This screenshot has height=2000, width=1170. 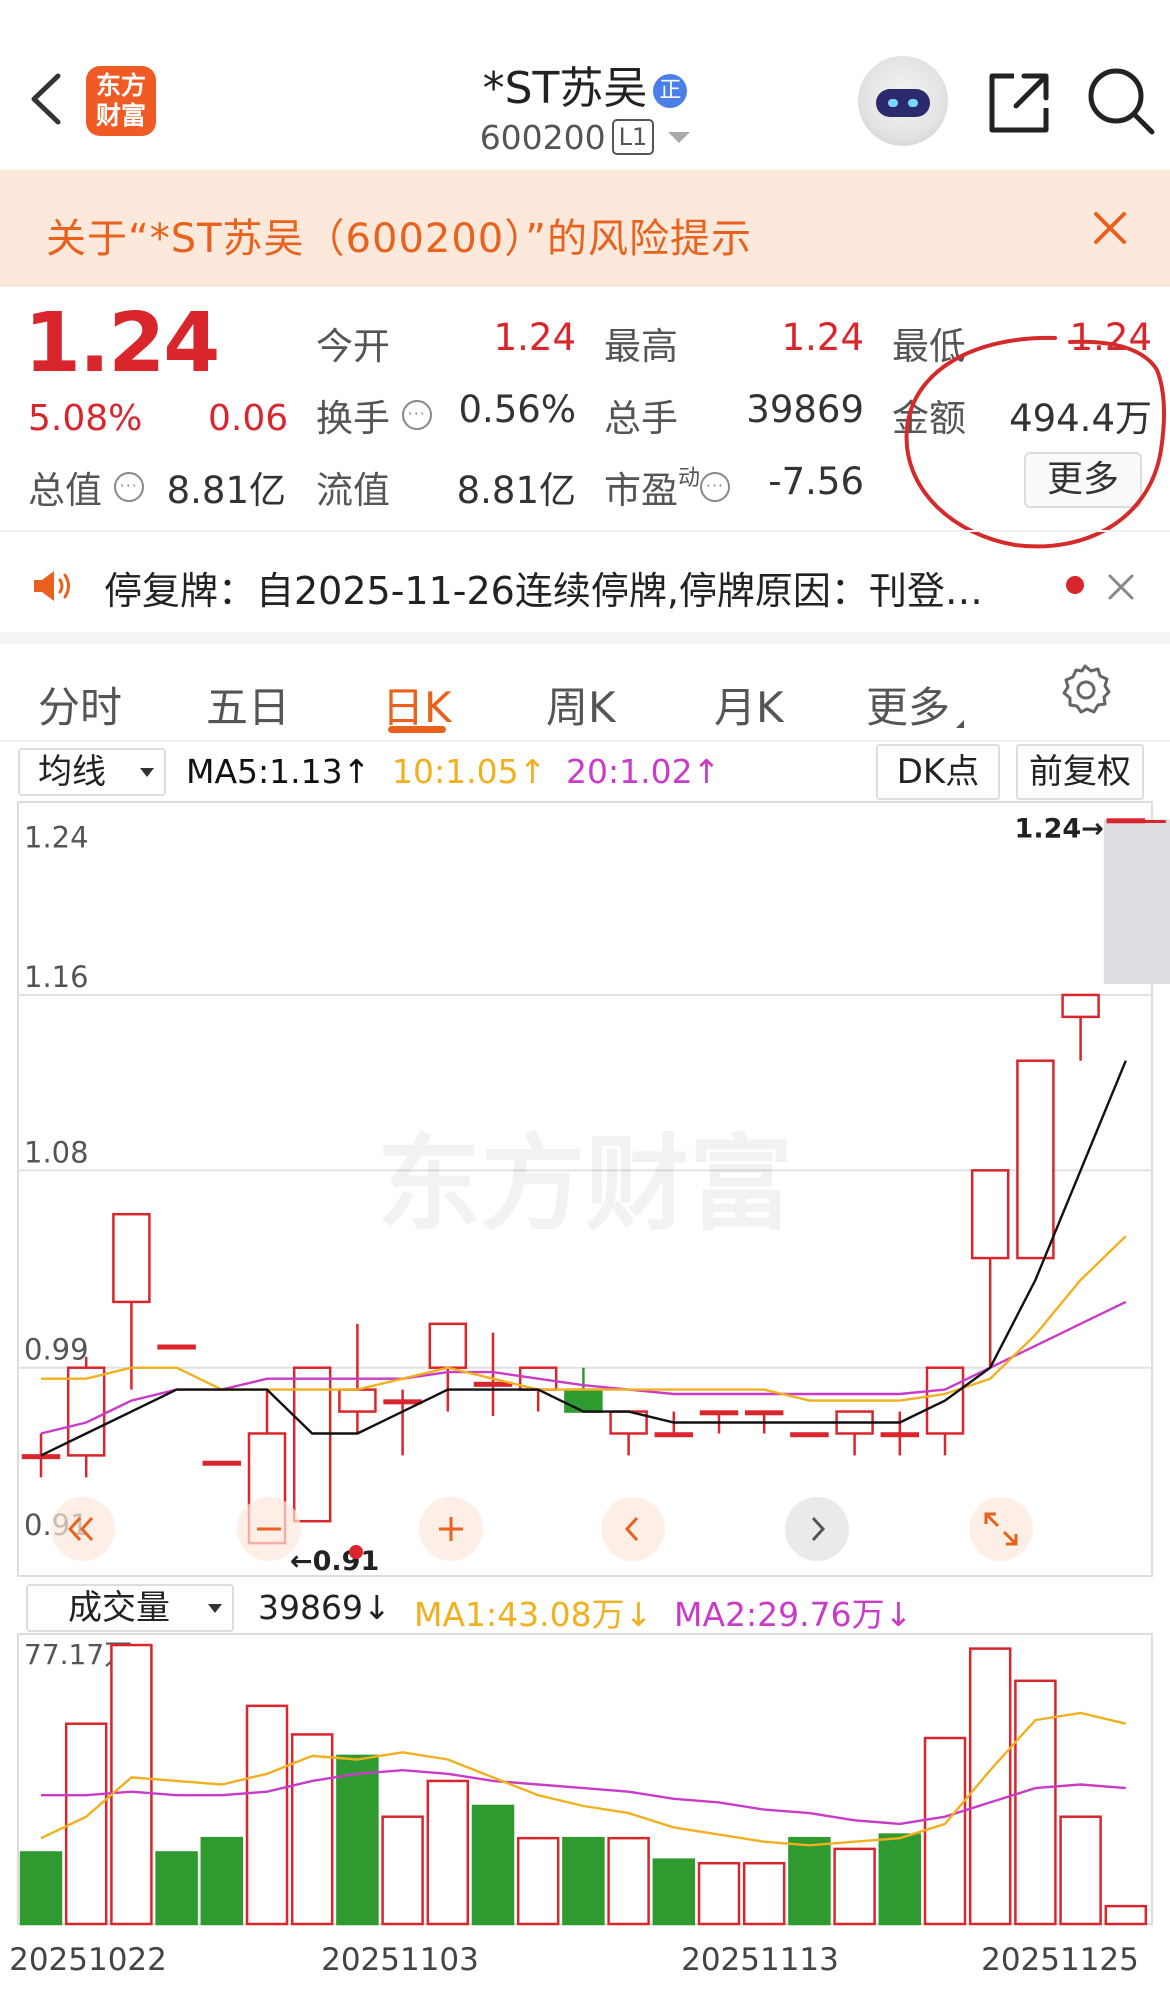 I want to click on turnover-label: 换手 ···, so click(x=374, y=415).